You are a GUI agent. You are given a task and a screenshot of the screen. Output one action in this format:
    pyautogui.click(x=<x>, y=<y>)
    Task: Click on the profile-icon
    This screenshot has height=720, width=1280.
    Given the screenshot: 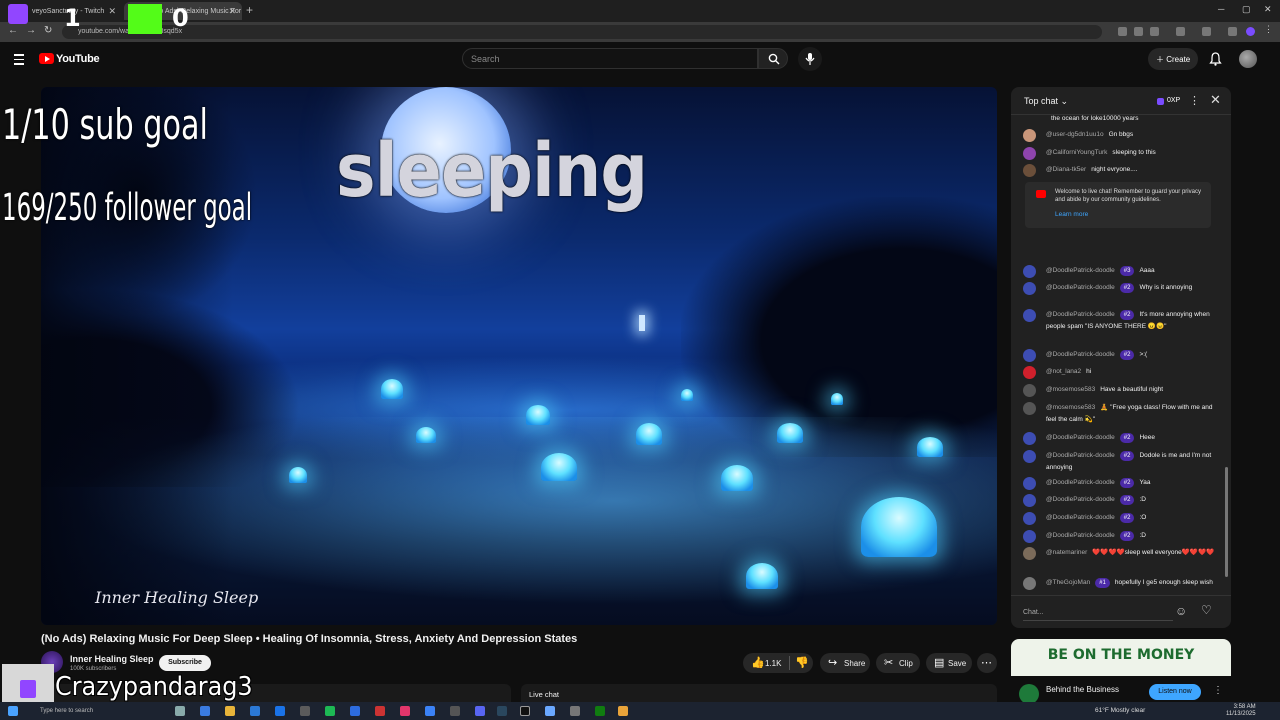 What is the action you would take?
    pyautogui.click(x=1250, y=31)
    